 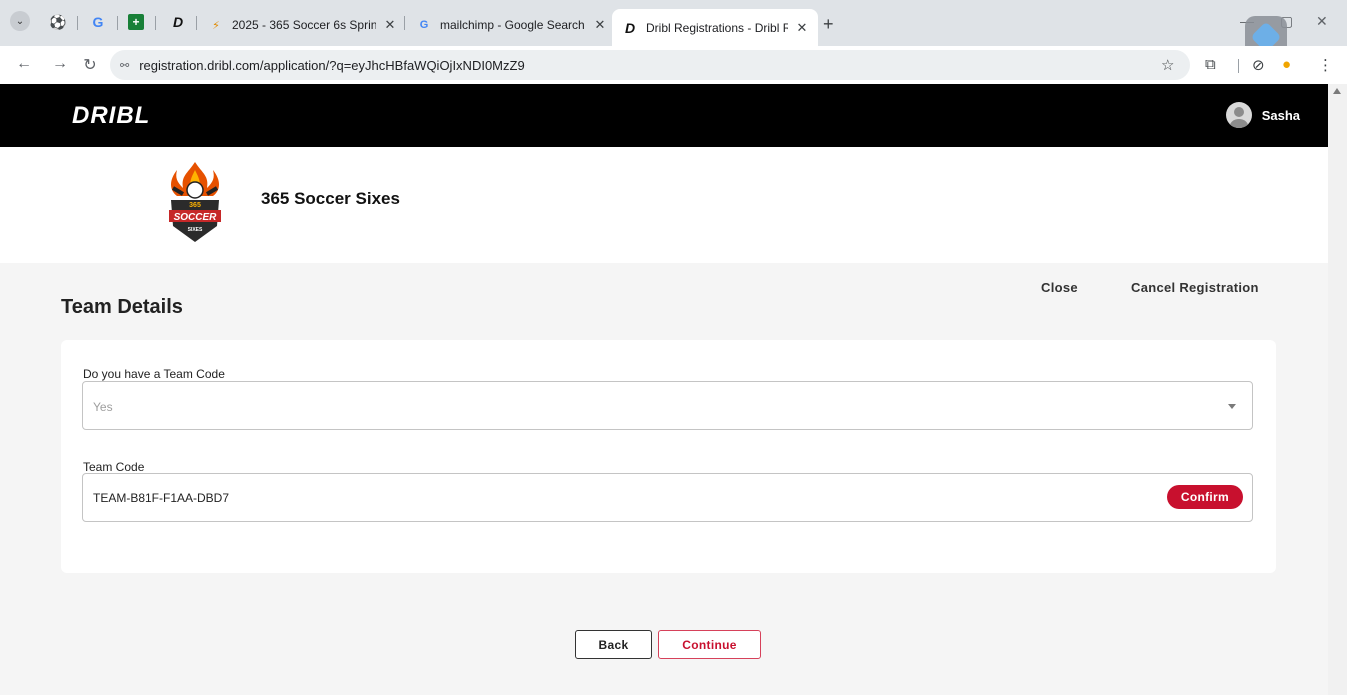 I want to click on page-title: Team Details, so click(x=122, y=307).